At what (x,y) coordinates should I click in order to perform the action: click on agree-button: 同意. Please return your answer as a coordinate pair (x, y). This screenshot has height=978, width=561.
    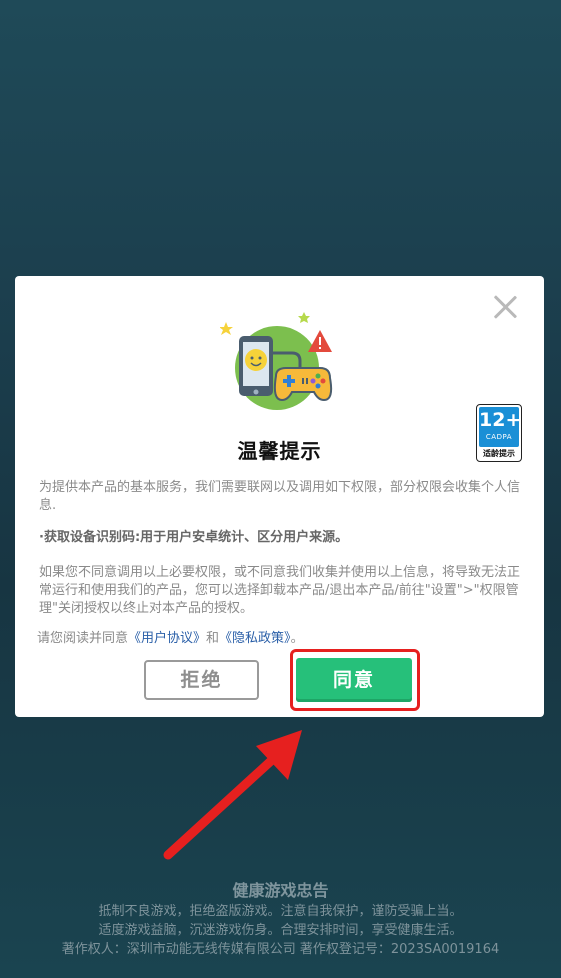
    Looking at the image, I should click on (354, 680).